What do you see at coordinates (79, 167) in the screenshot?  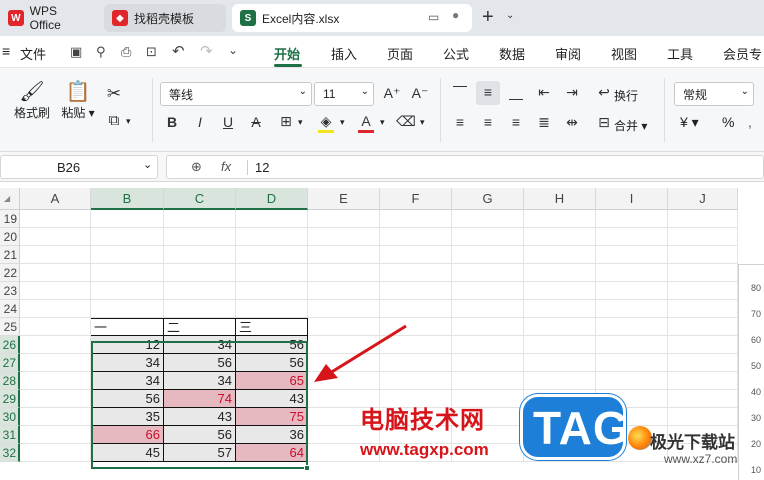 I see `name-box: B26 ⌄` at bounding box center [79, 167].